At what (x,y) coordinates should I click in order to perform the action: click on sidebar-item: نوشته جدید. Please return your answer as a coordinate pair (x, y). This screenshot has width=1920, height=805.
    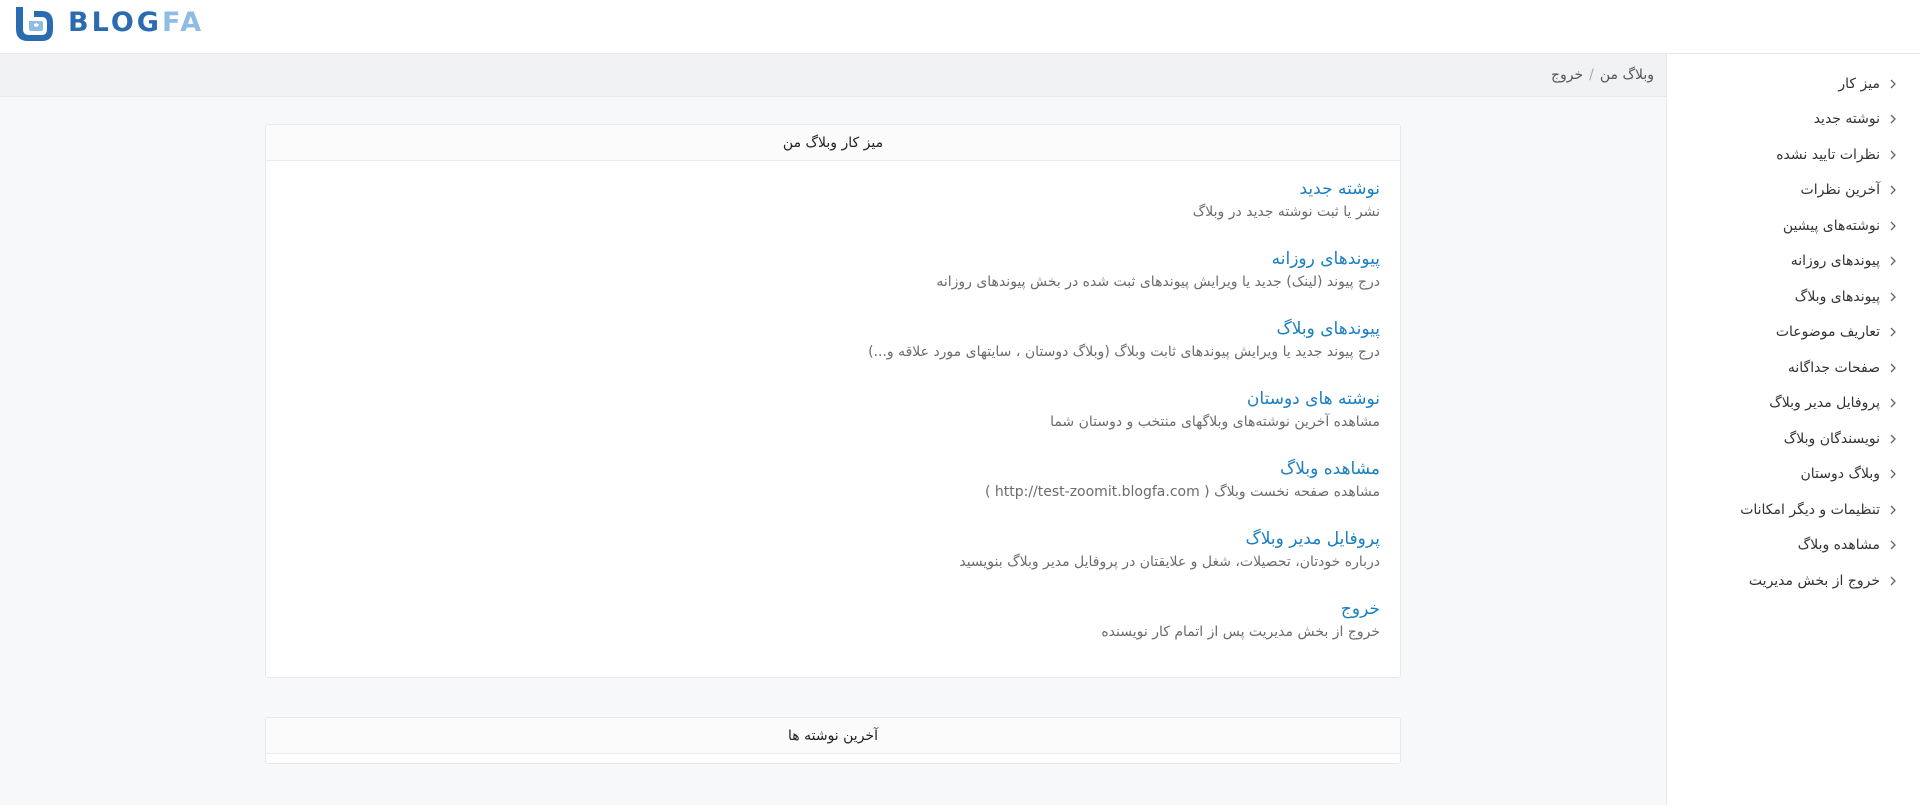
    Looking at the image, I should click on (1793, 120).